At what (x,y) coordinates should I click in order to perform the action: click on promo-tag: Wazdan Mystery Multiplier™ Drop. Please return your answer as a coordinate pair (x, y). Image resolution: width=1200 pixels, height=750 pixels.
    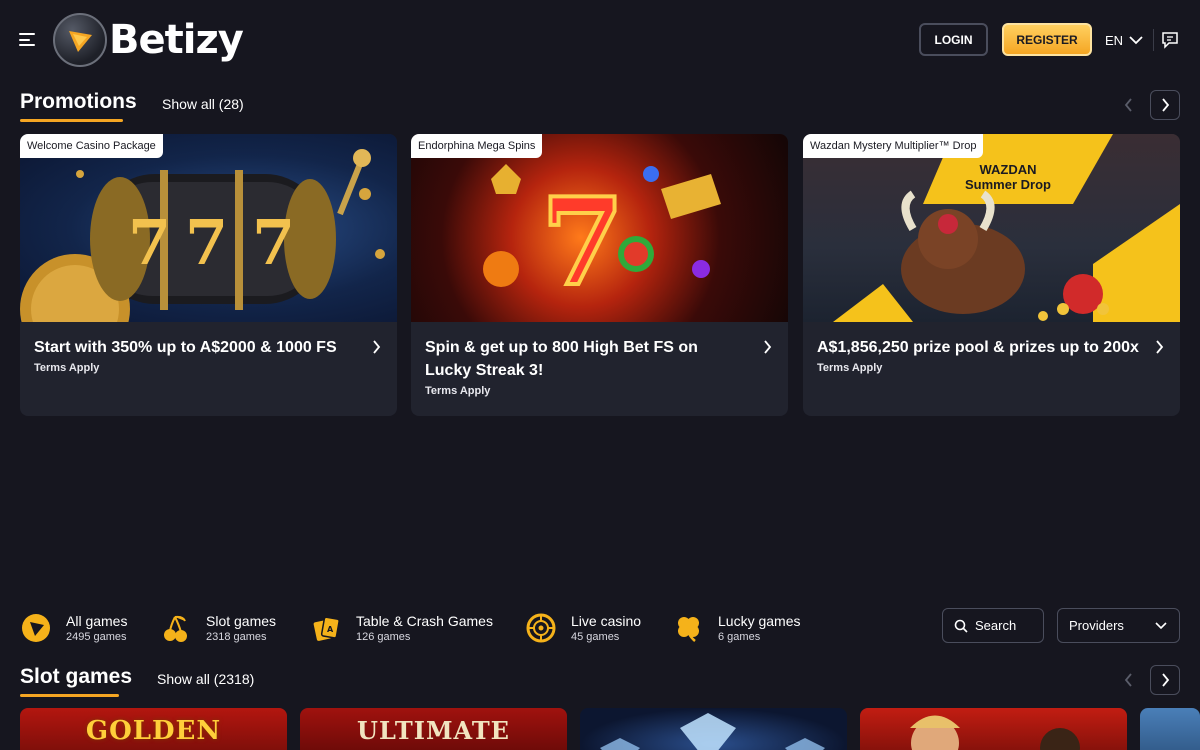
    Looking at the image, I should click on (893, 146).